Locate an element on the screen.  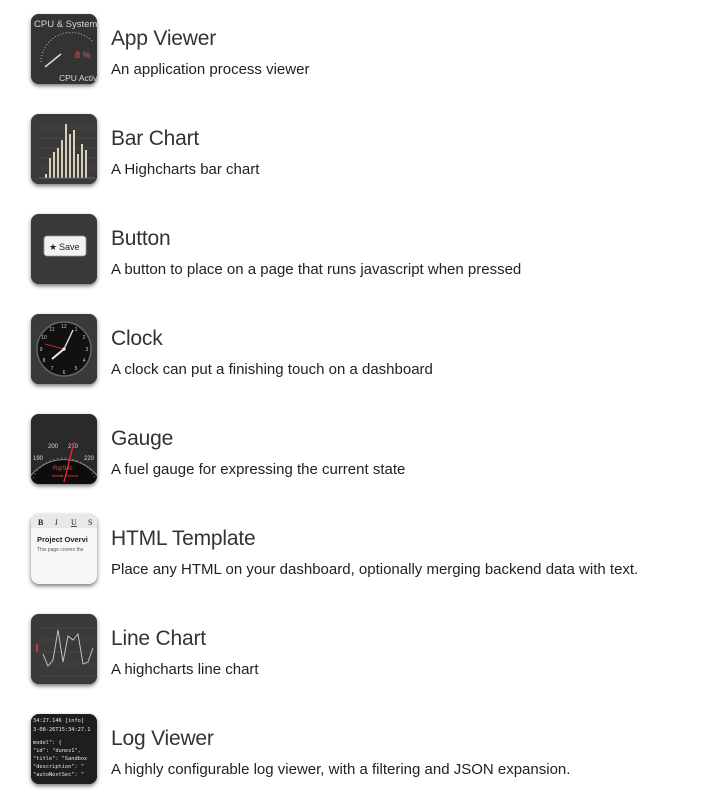
widget-title: Log Viewer is located at coordinates (162, 738).